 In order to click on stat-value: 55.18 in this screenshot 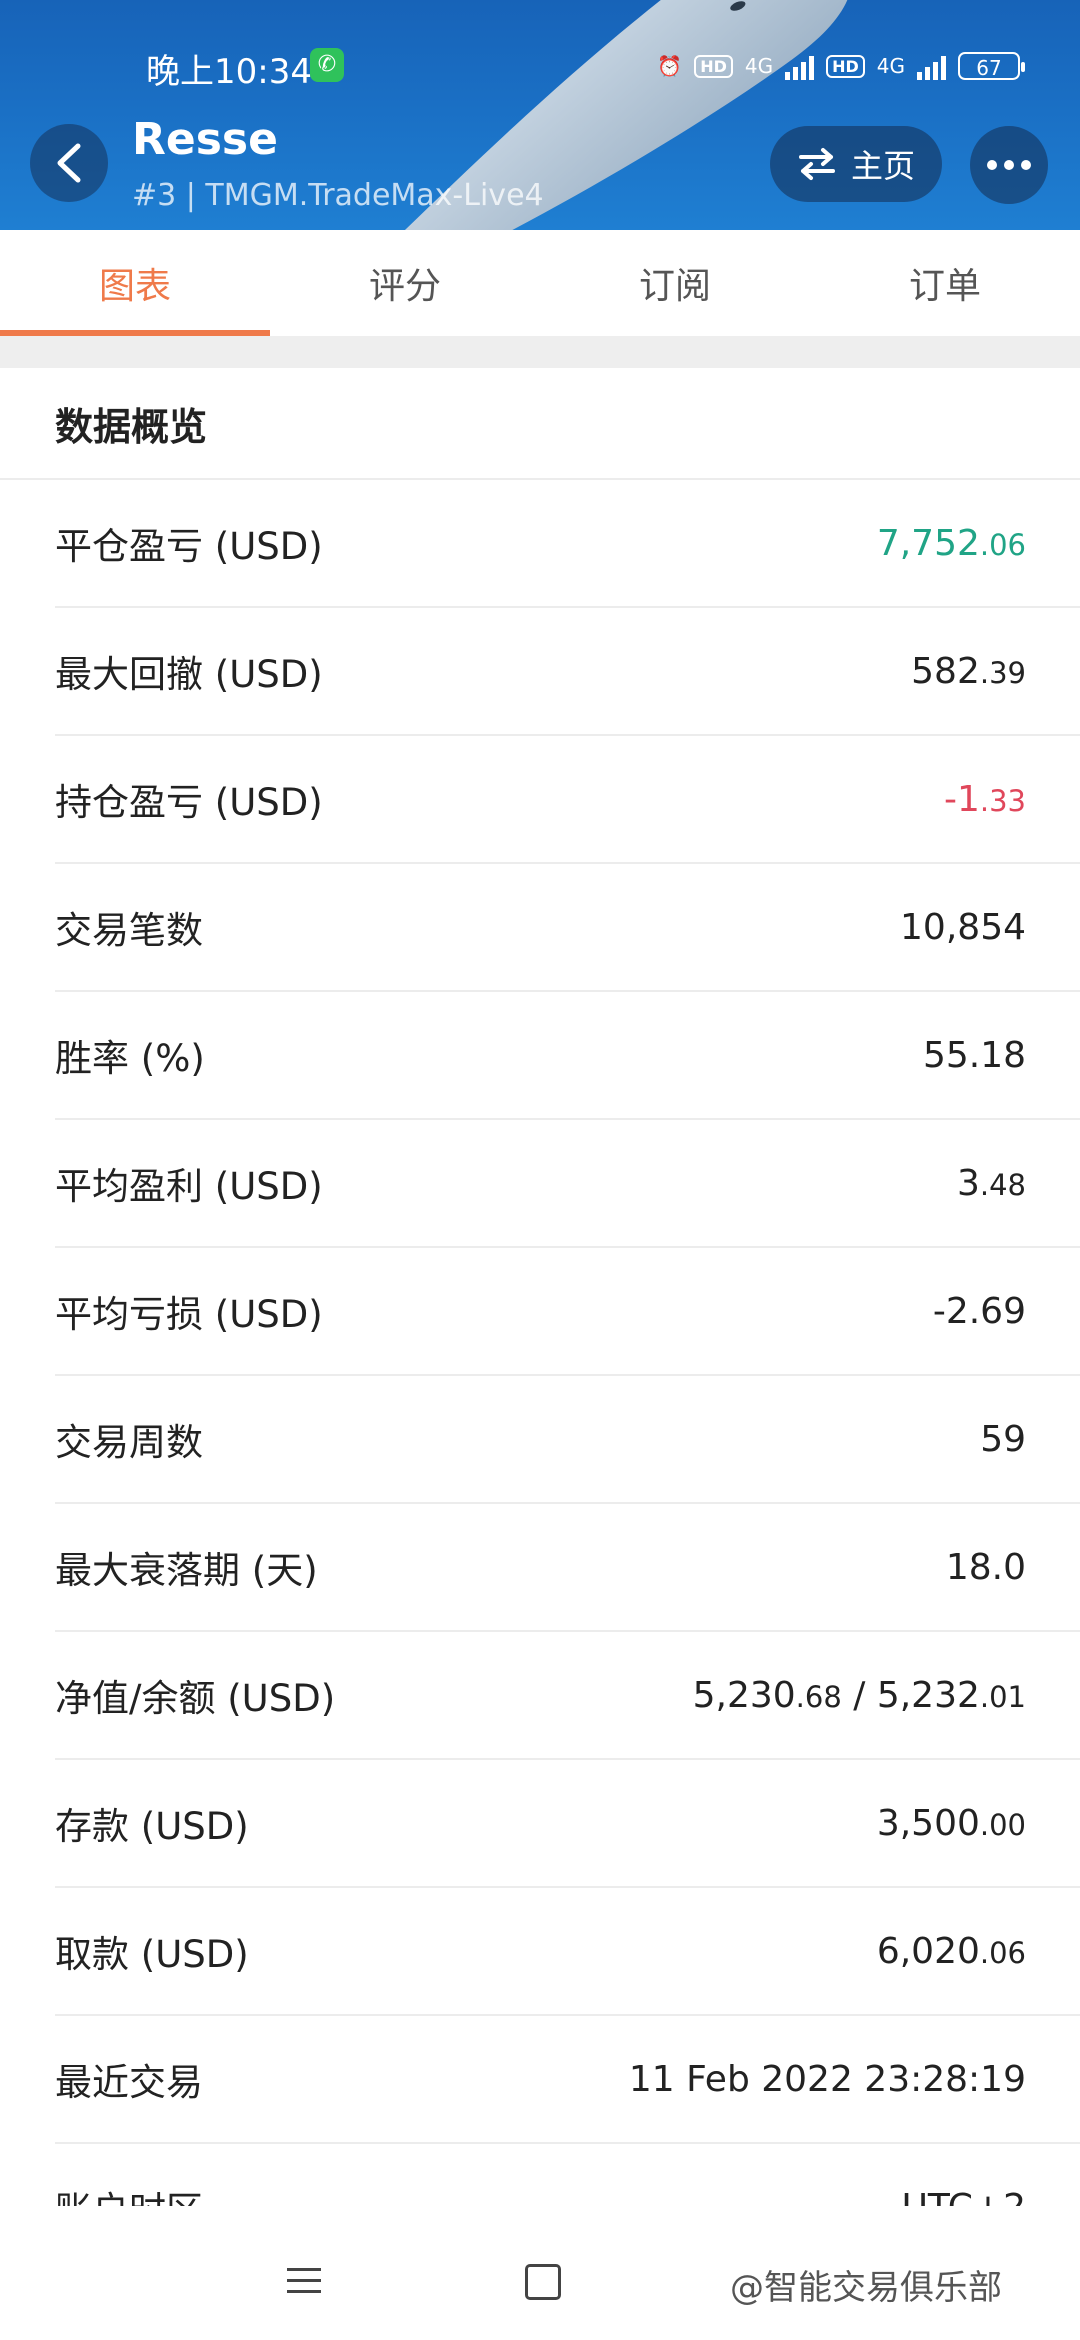, I will do `click(974, 1055)`.